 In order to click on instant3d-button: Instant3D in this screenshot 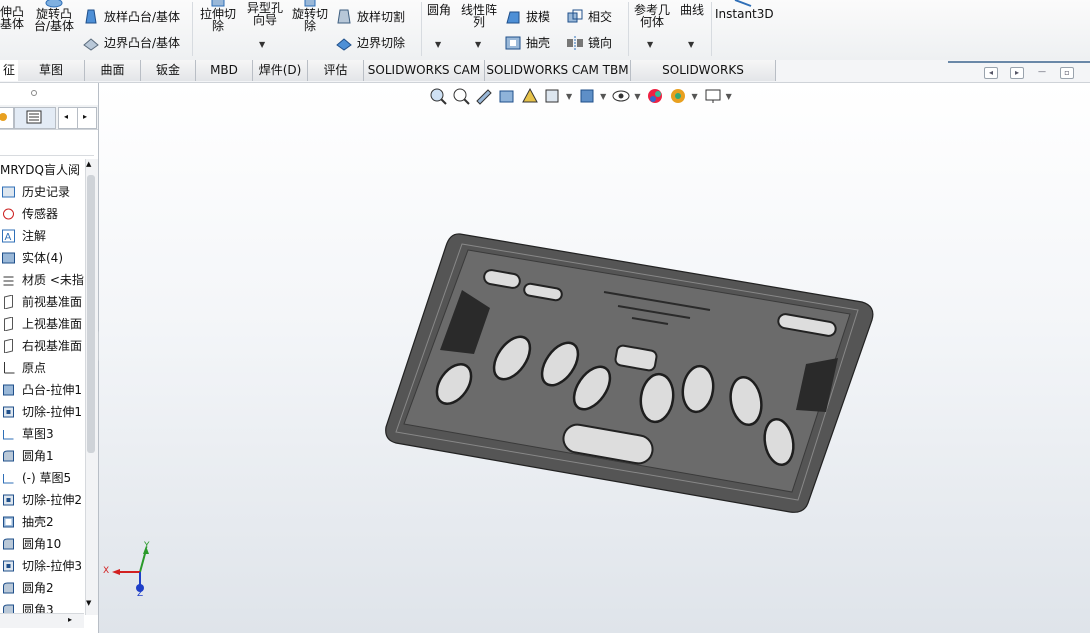, I will do `click(744, 10)`.